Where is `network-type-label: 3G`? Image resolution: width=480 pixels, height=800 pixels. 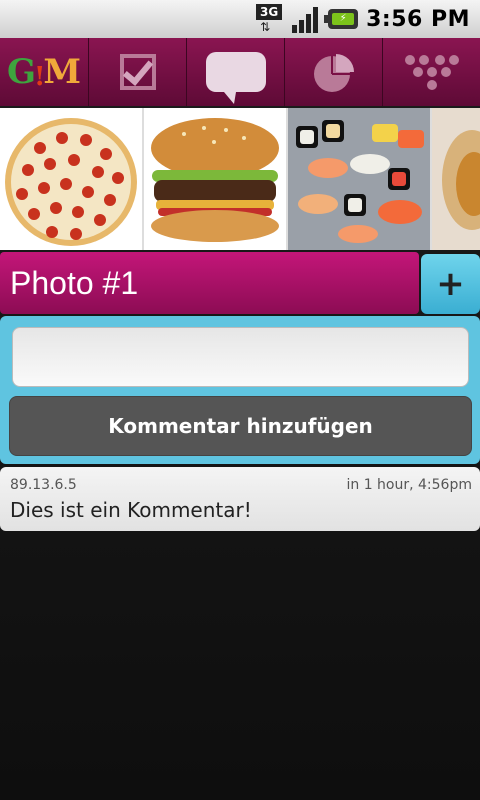
network-type-label: 3G is located at coordinates (269, 12).